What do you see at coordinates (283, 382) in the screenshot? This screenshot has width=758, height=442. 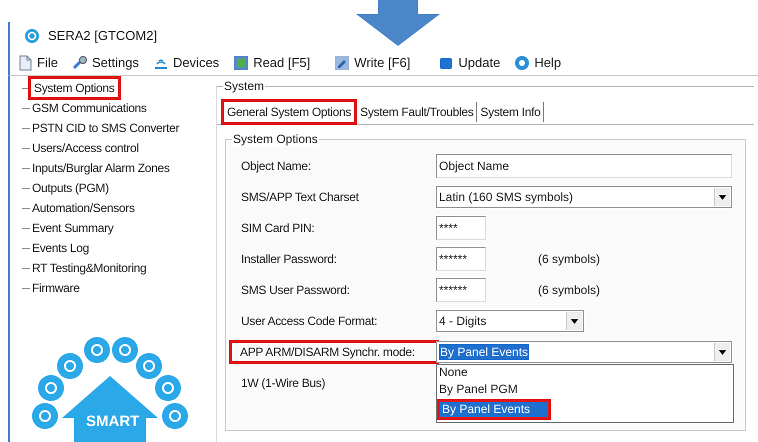 I see `field-label: 1W (1-Wire Bus)` at bounding box center [283, 382].